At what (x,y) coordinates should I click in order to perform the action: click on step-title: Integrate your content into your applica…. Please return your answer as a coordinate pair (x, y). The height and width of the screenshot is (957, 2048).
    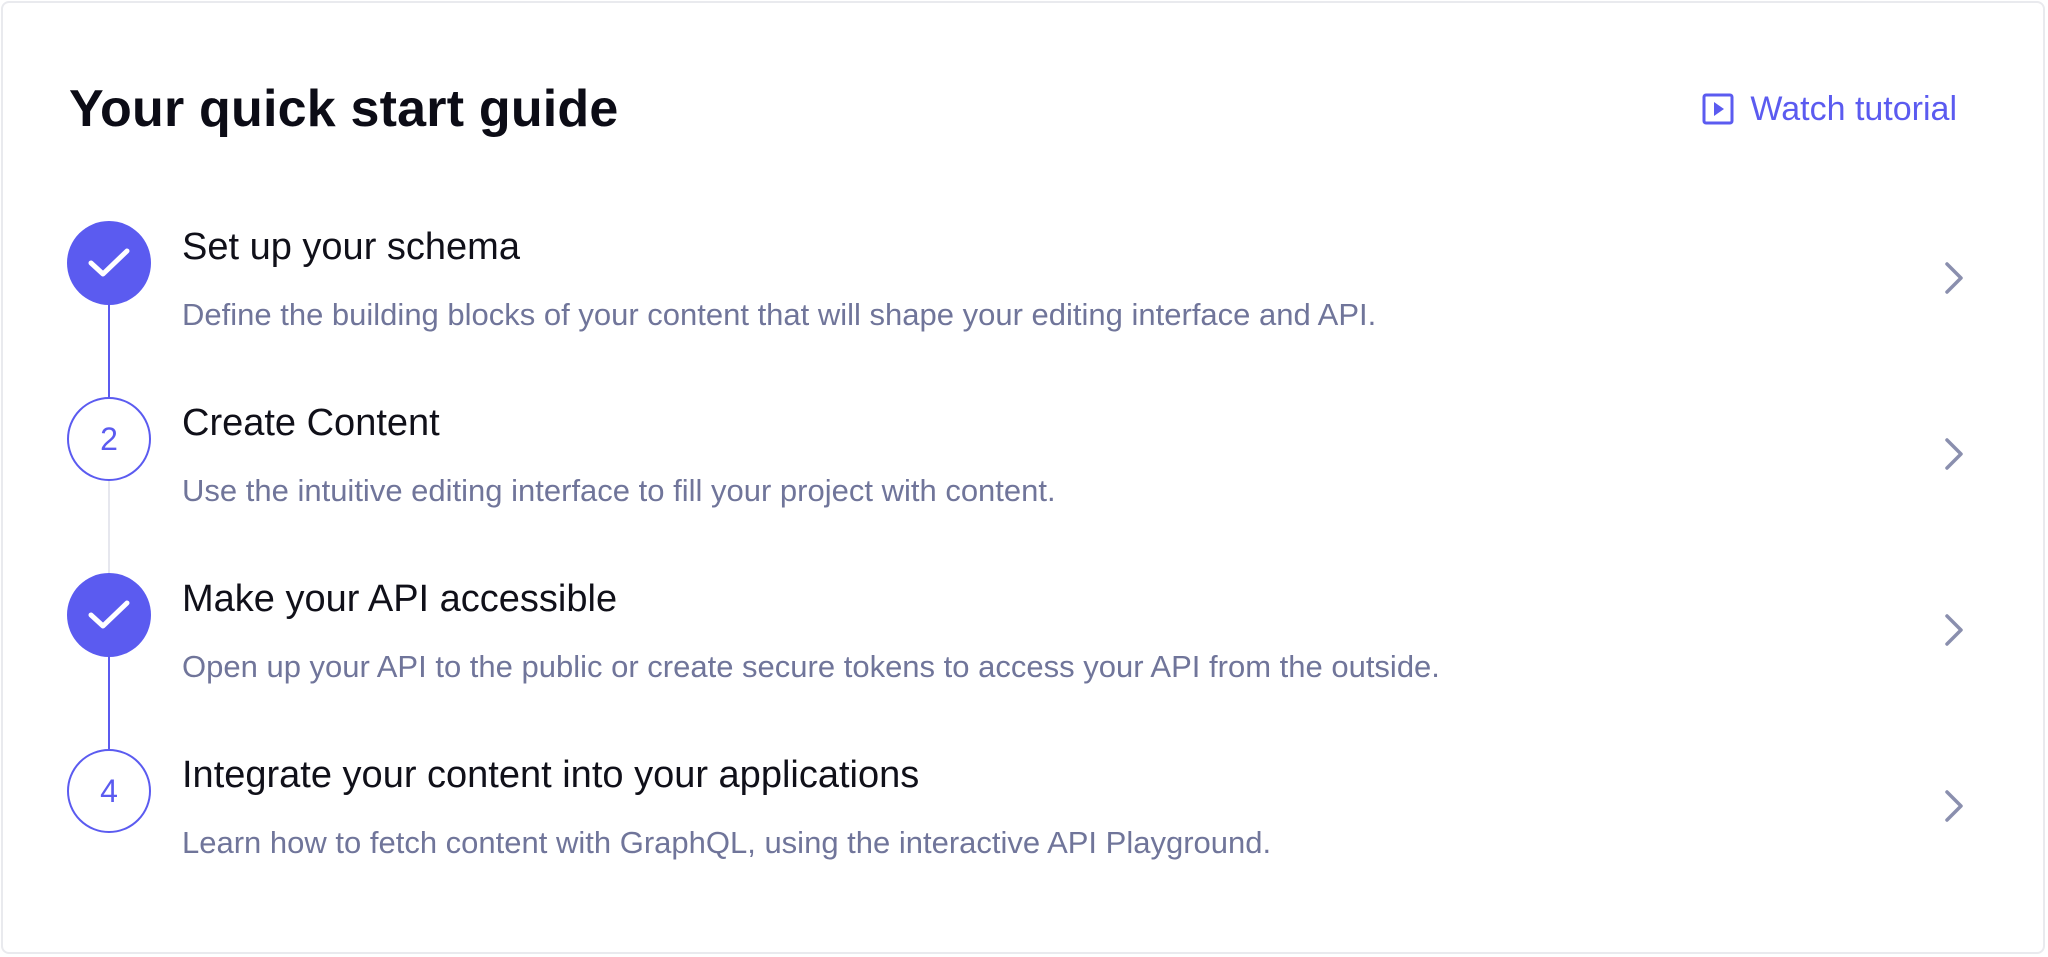
    Looking at the image, I should click on (551, 775).